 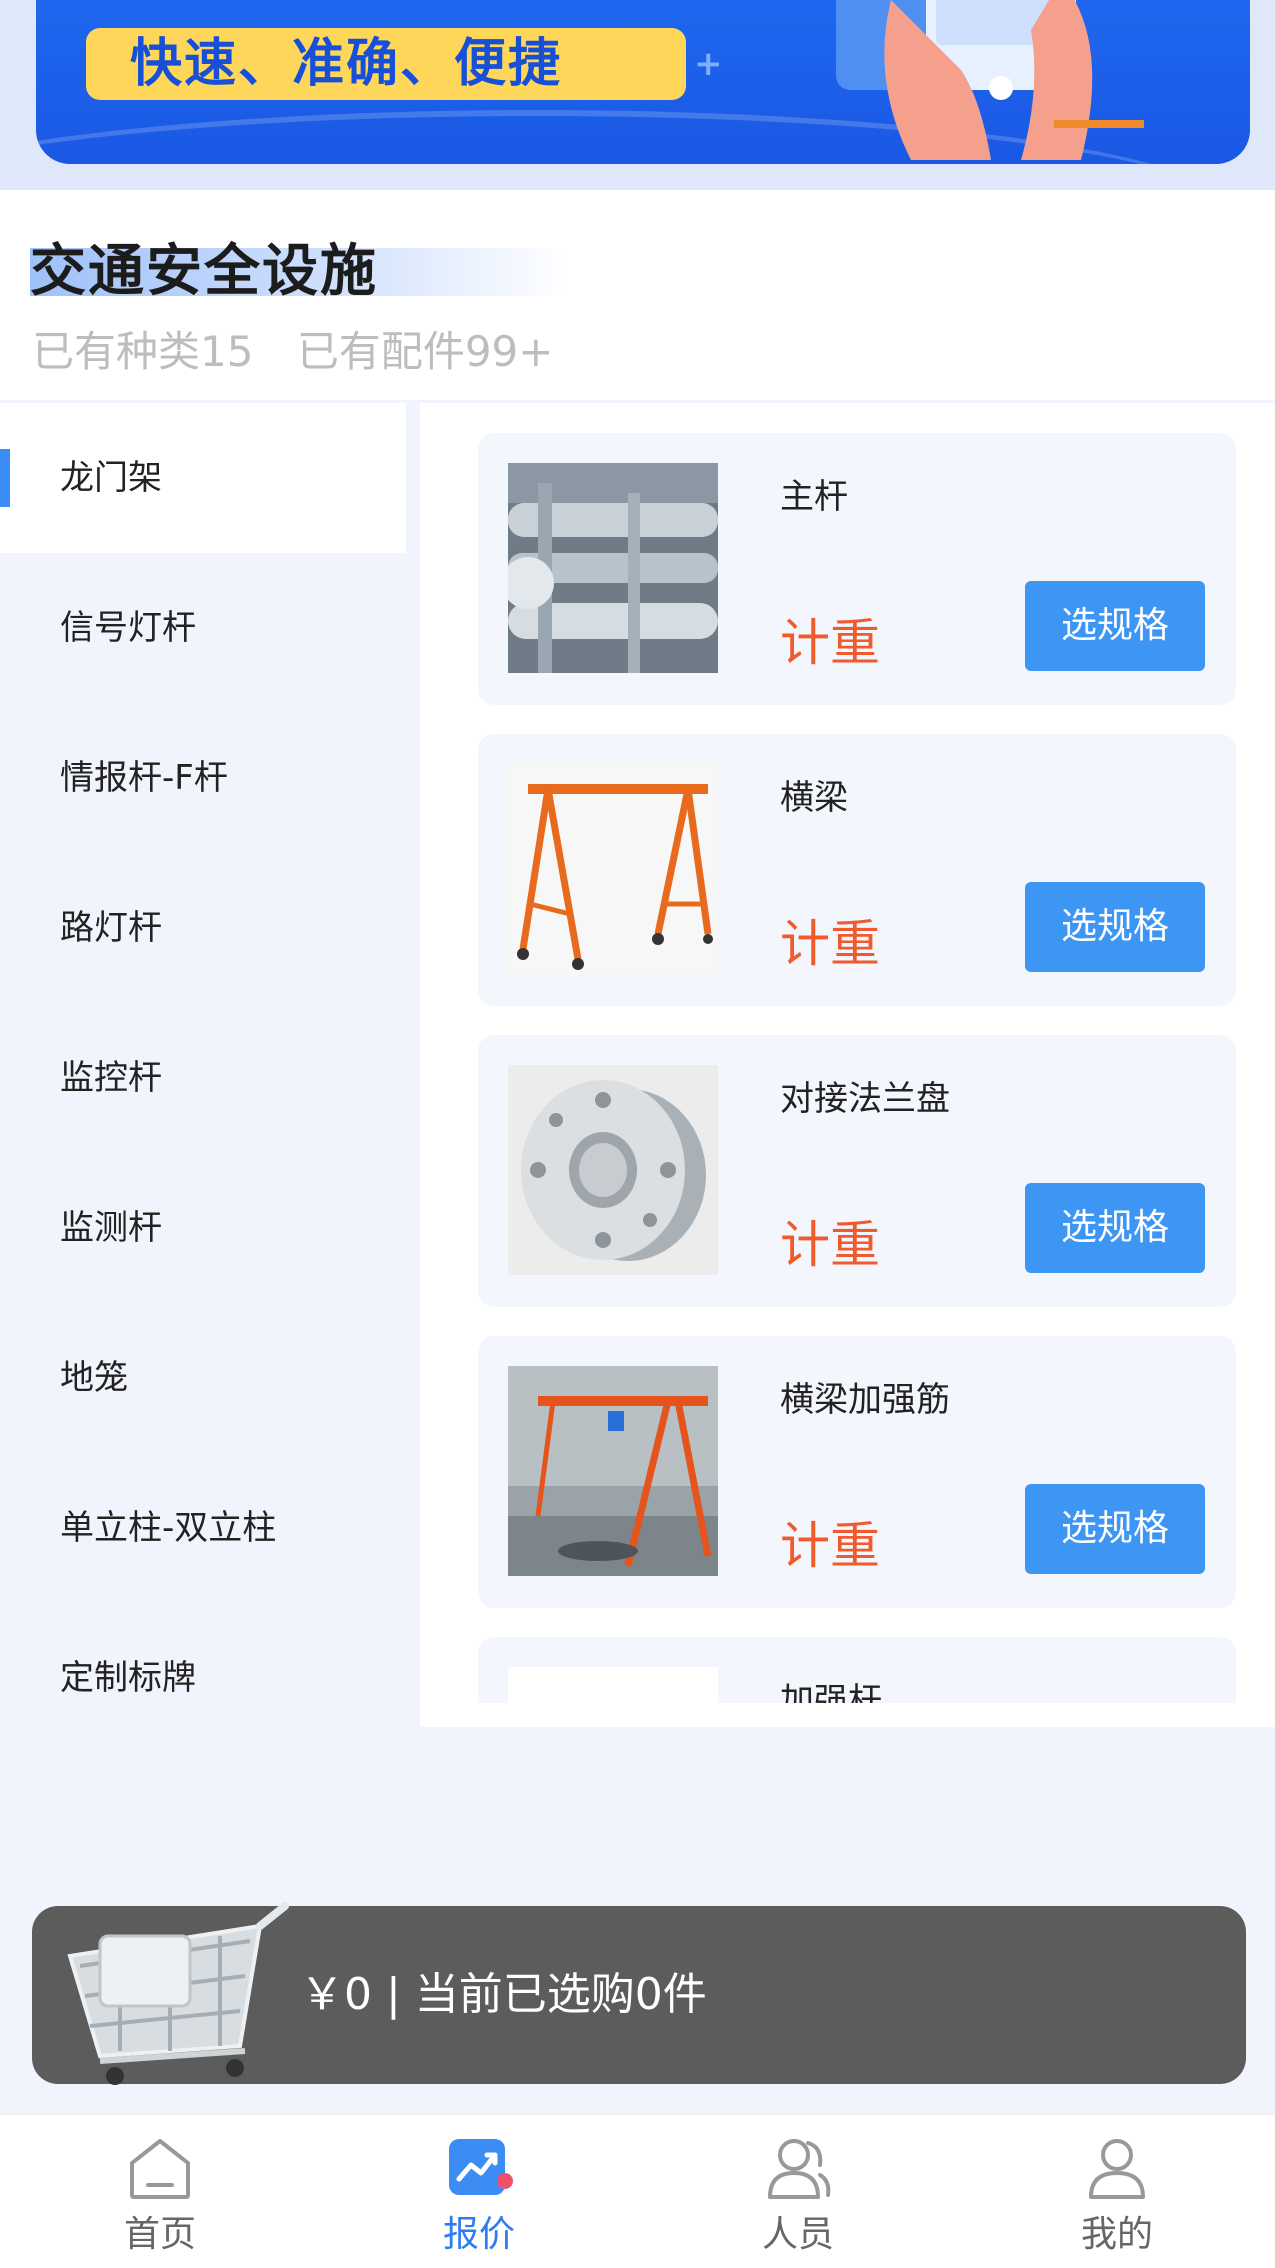 I want to click on product-name: 对接法兰盘, so click(x=865, y=1099).